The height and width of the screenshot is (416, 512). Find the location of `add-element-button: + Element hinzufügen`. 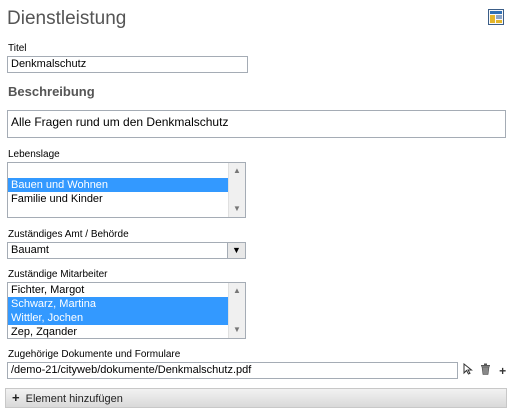

add-element-button: + Element hinzufügen is located at coordinates (256, 398).